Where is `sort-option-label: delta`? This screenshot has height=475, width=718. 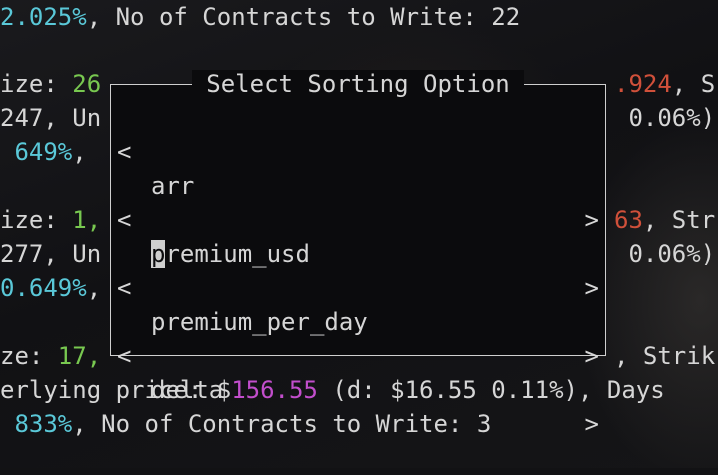
sort-option-label: delta is located at coordinates (187, 390).